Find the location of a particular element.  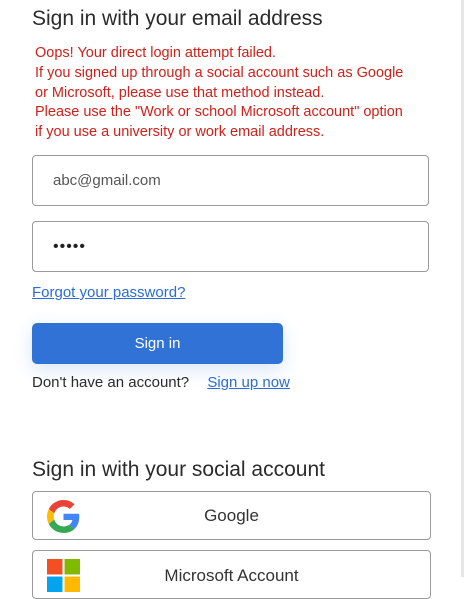

password-input is located at coordinates (233, 246).